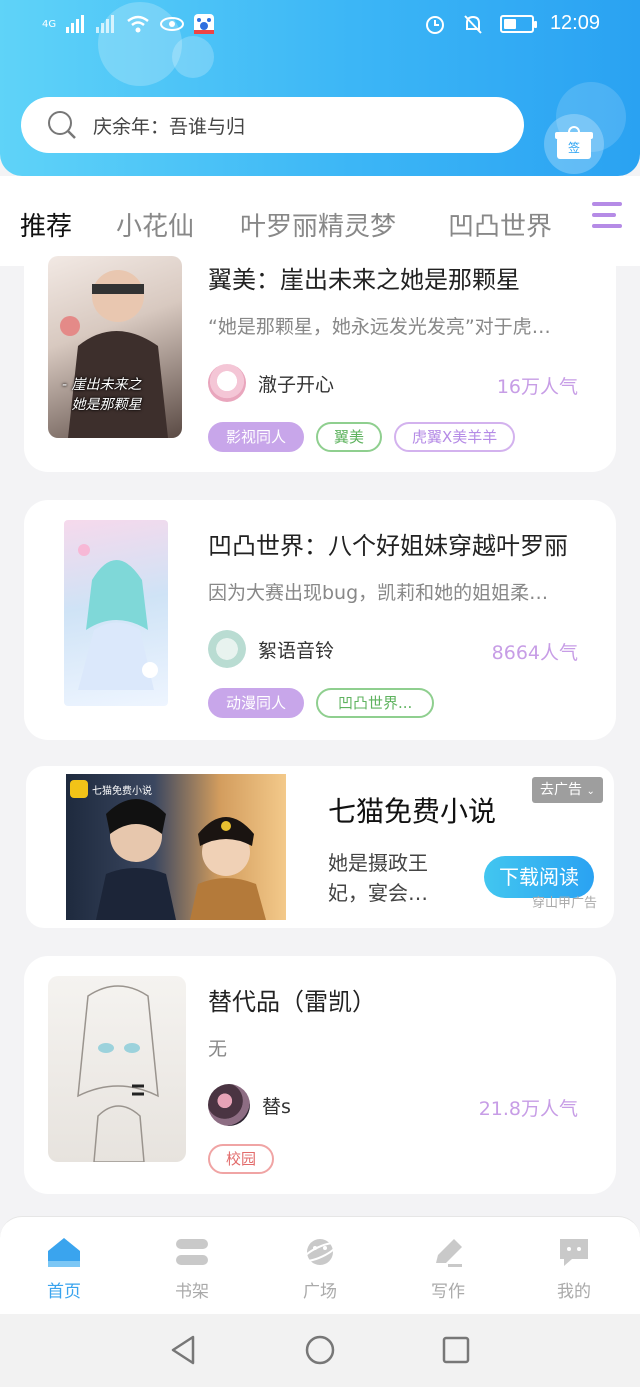 The height and width of the screenshot is (1387, 640). Describe the element at coordinates (320, 1292) in the screenshot. I see `nav-plaza-label: 广场` at that location.